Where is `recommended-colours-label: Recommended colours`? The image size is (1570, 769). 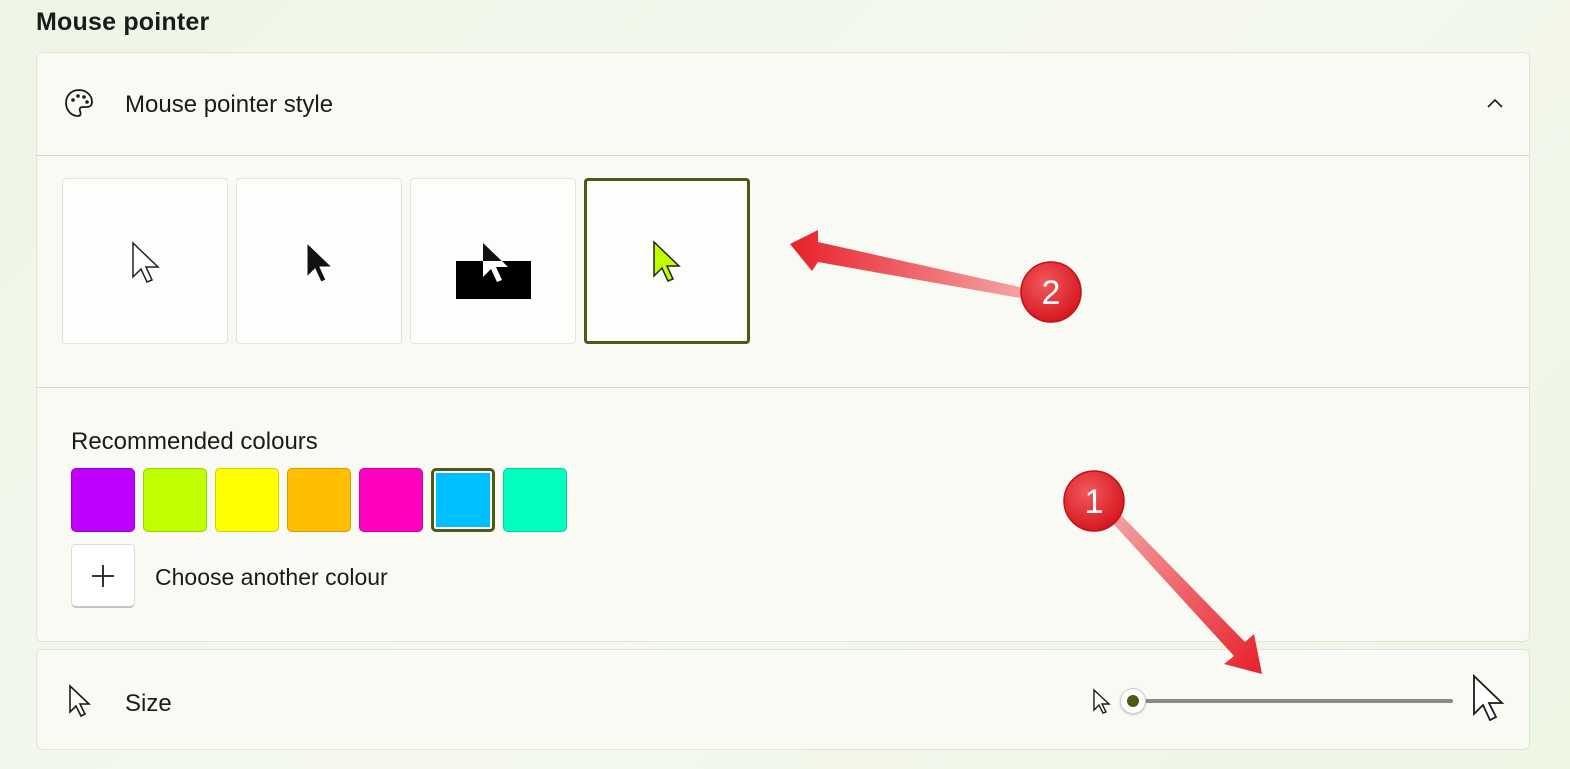 recommended-colours-label: Recommended colours is located at coordinates (194, 441).